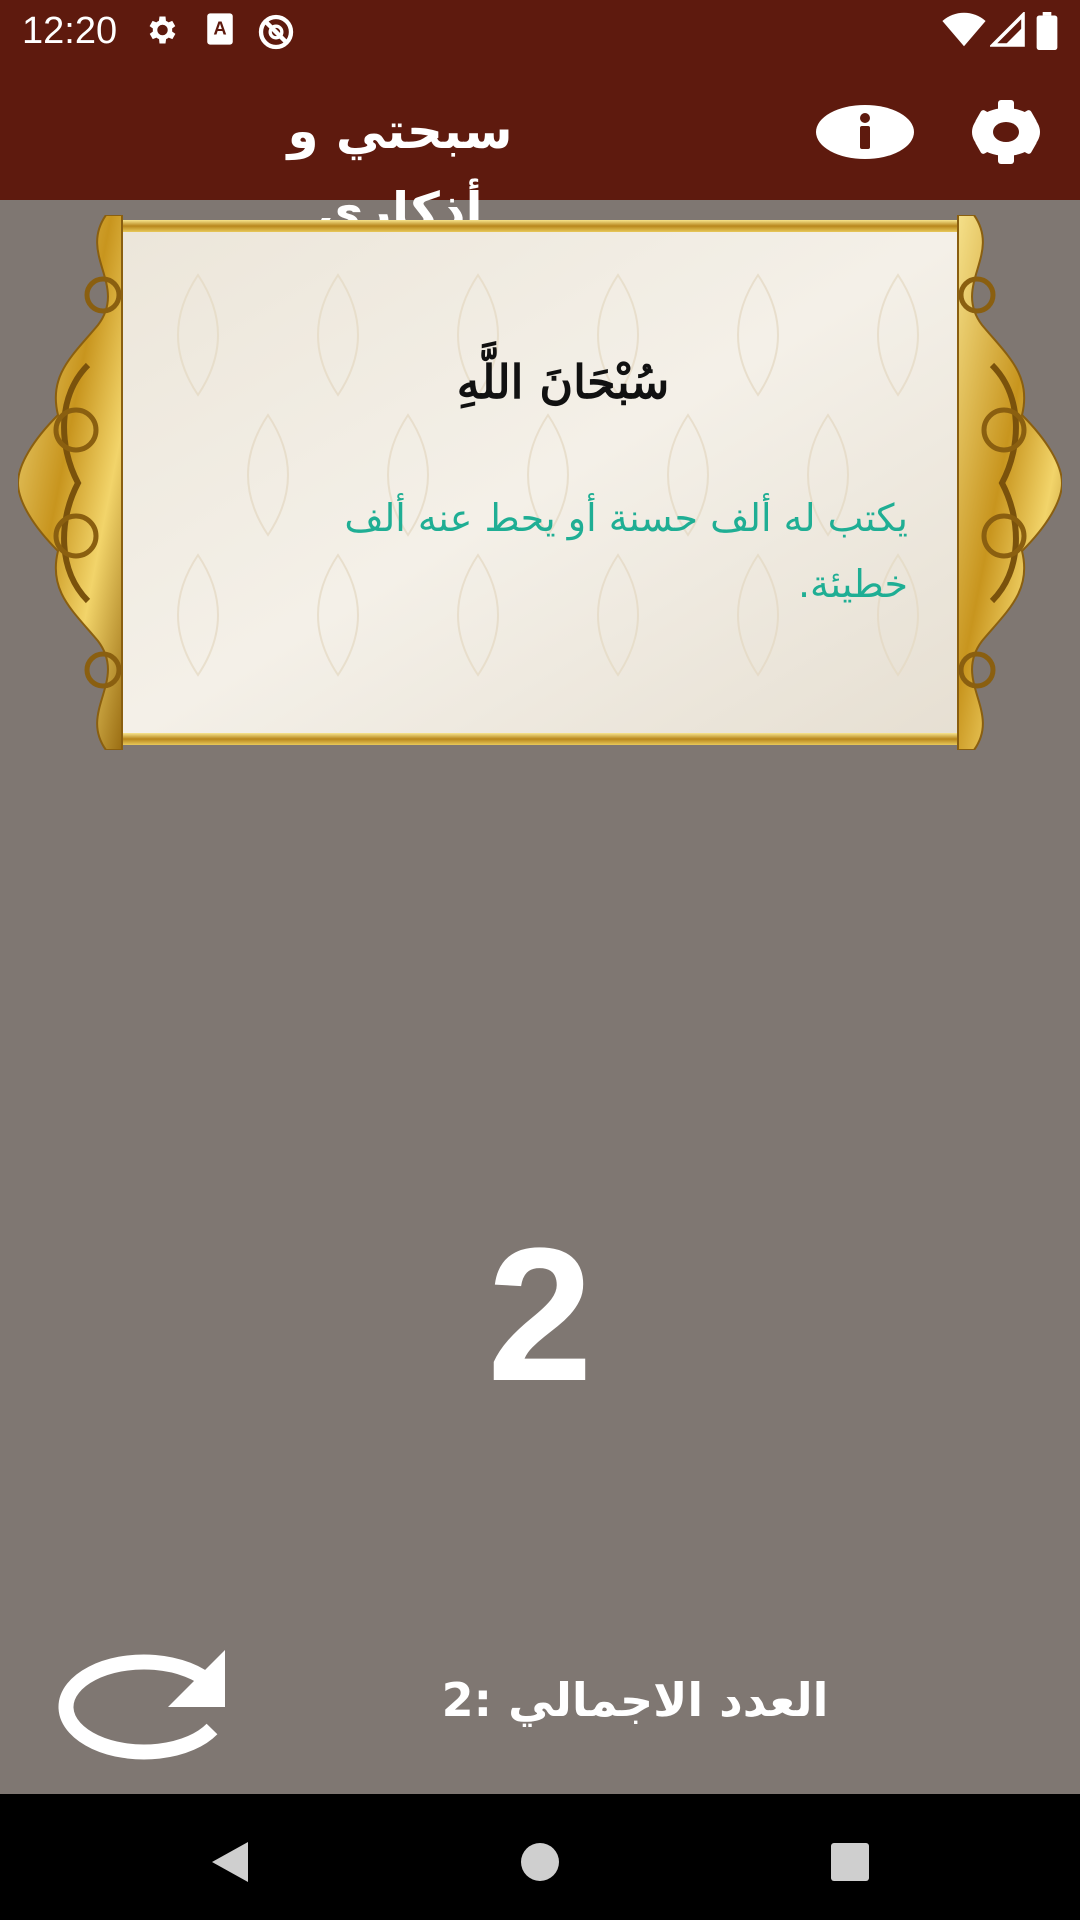  What do you see at coordinates (70, 31) in the screenshot?
I see `status-time: 12:20` at bounding box center [70, 31].